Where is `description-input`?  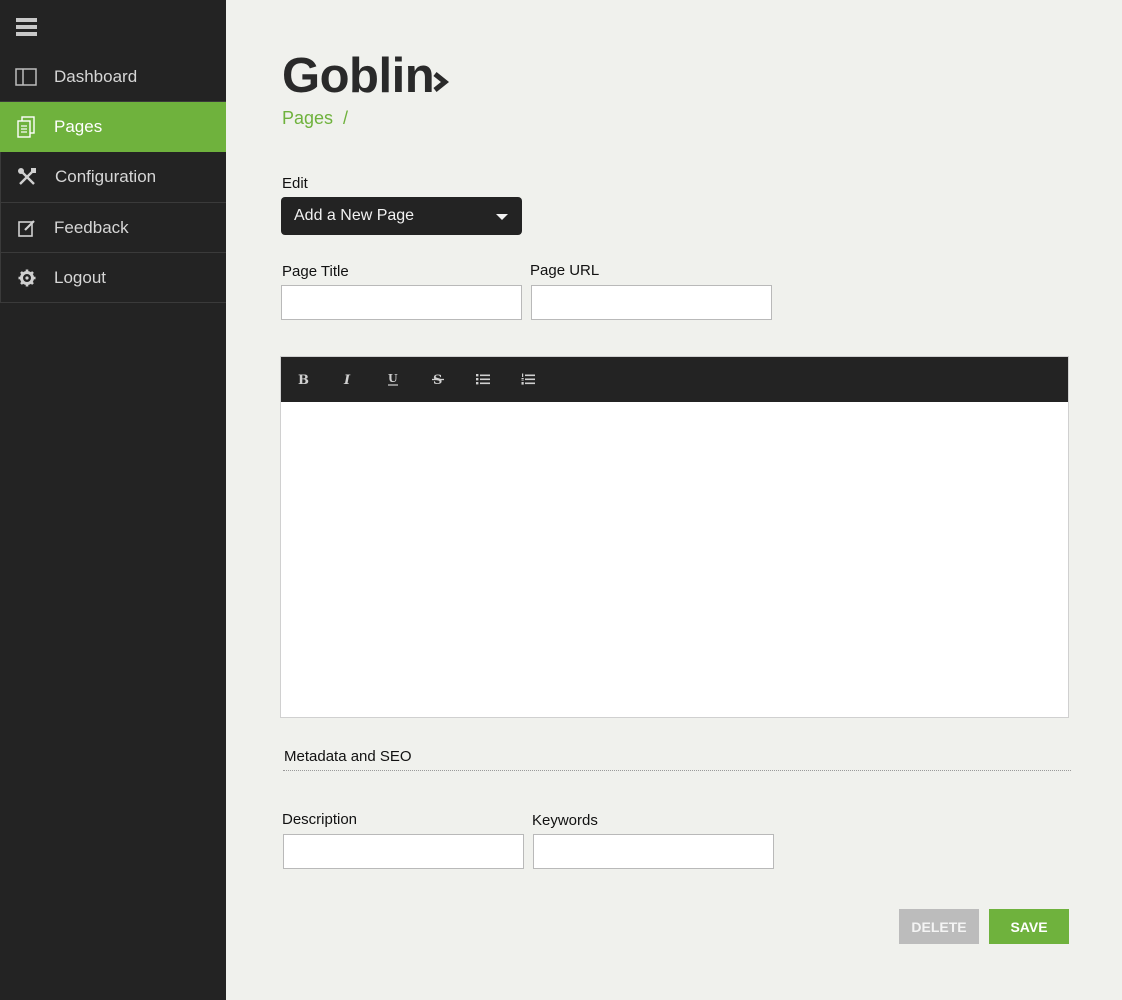 description-input is located at coordinates (403, 851).